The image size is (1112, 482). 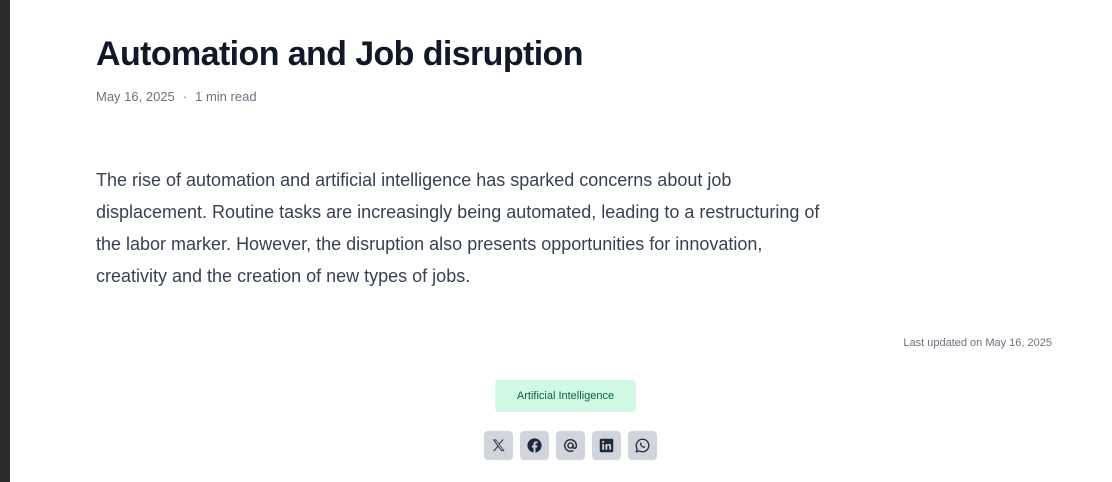 I want to click on share-x-button, so click(x=498, y=445).